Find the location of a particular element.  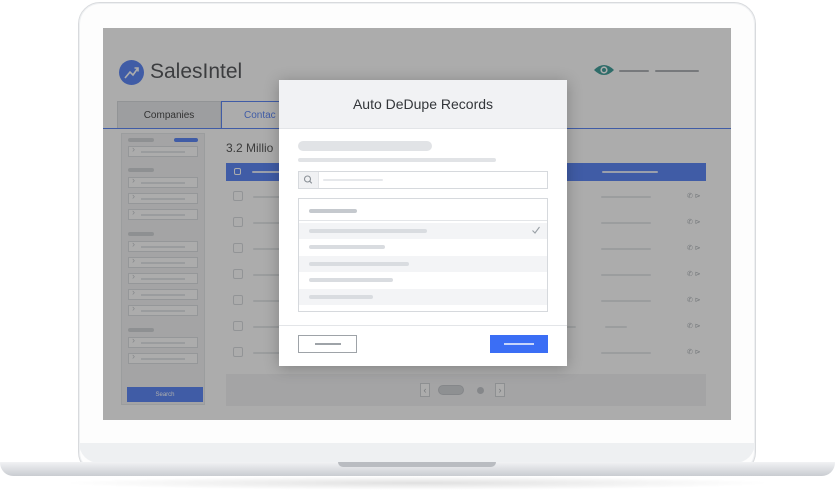

modal-search-input is located at coordinates (423, 180).